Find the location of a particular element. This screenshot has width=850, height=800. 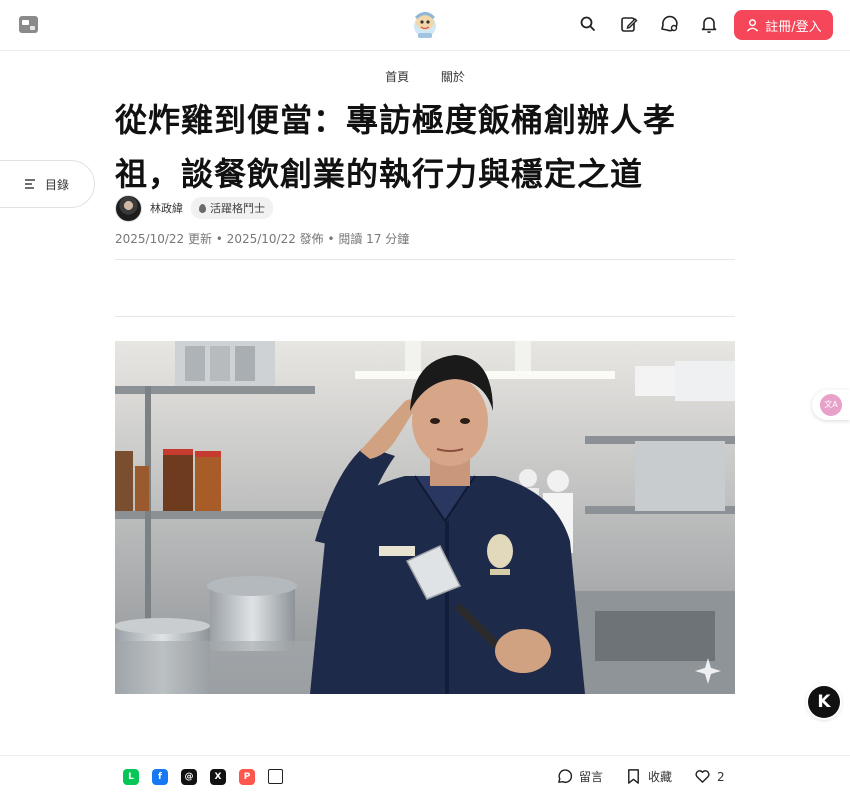

k-floating-button: K is located at coordinates (824, 702).